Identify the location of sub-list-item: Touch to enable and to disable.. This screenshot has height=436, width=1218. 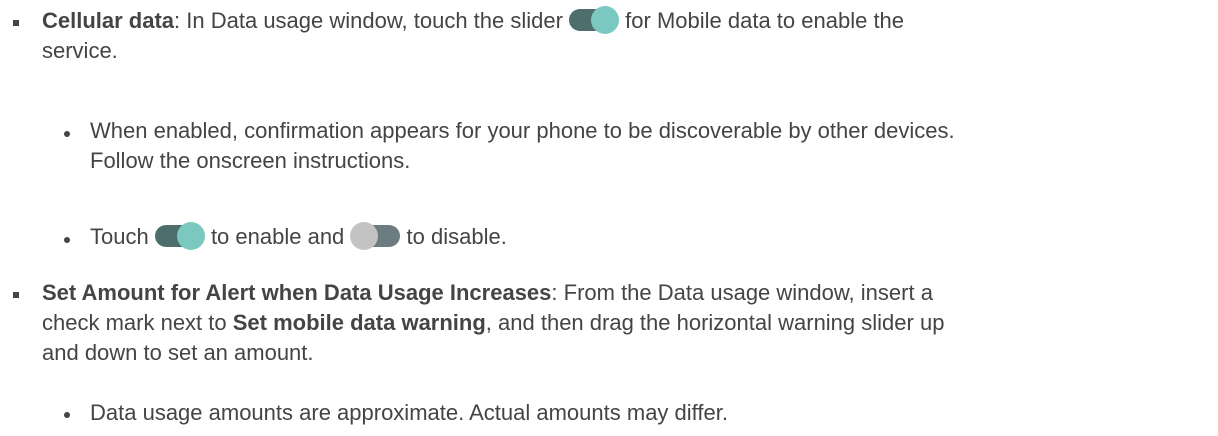
(609, 225).